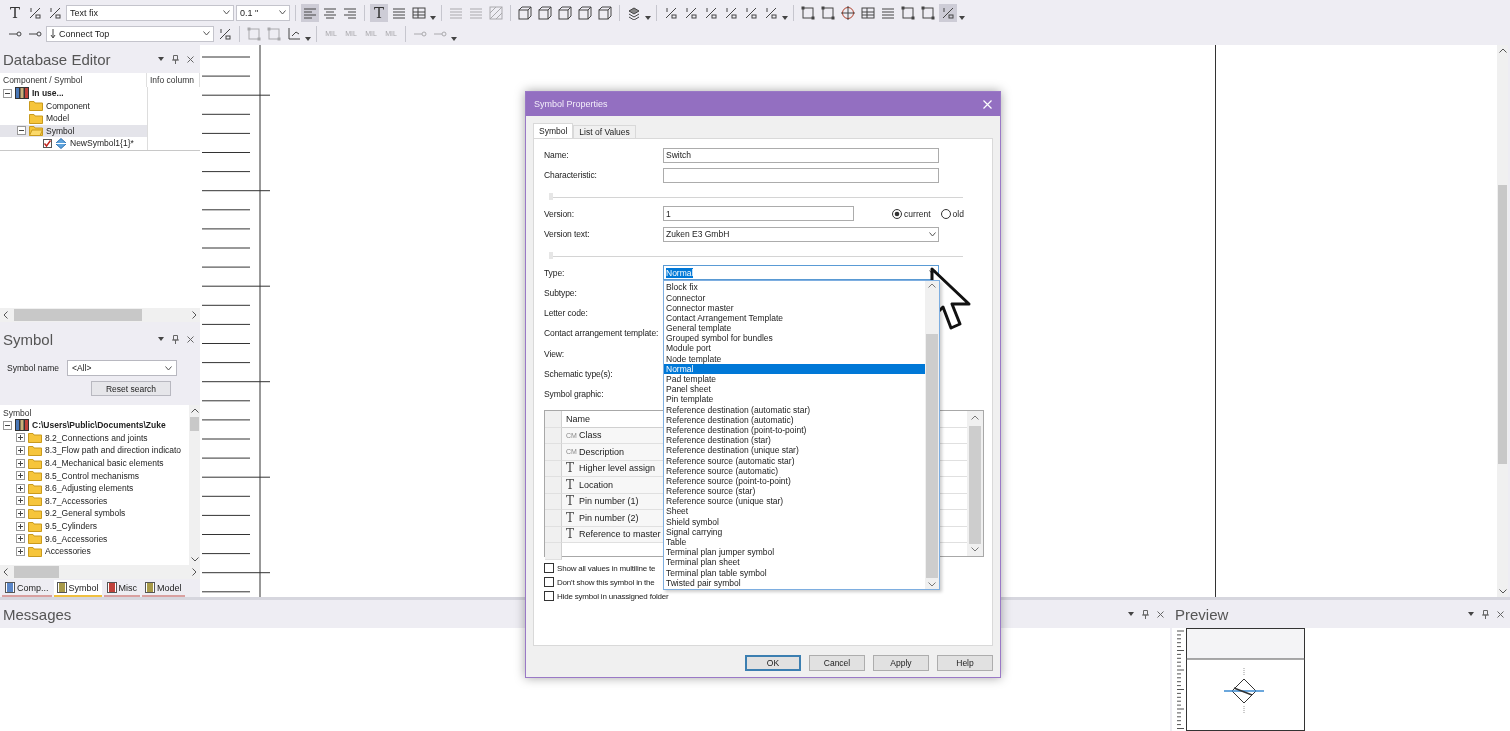 The image size is (1510, 731). Describe the element at coordinates (60, 130) in the screenshot. I see `tree-label: Symbol` at that location.